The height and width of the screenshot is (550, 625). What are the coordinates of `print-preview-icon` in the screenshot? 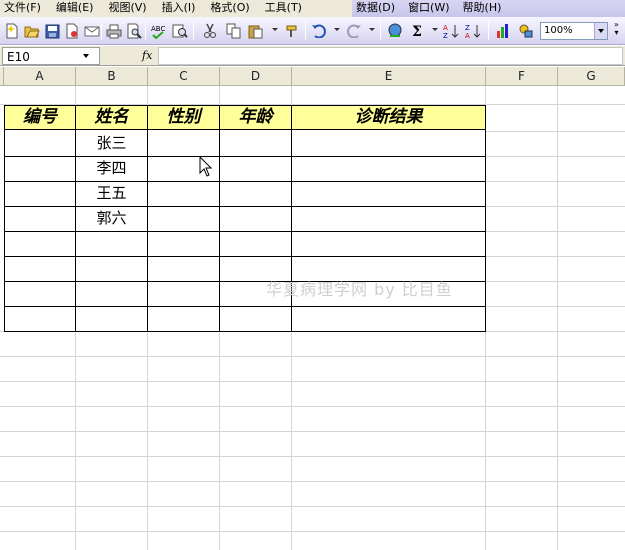 It's located at (134, 31).